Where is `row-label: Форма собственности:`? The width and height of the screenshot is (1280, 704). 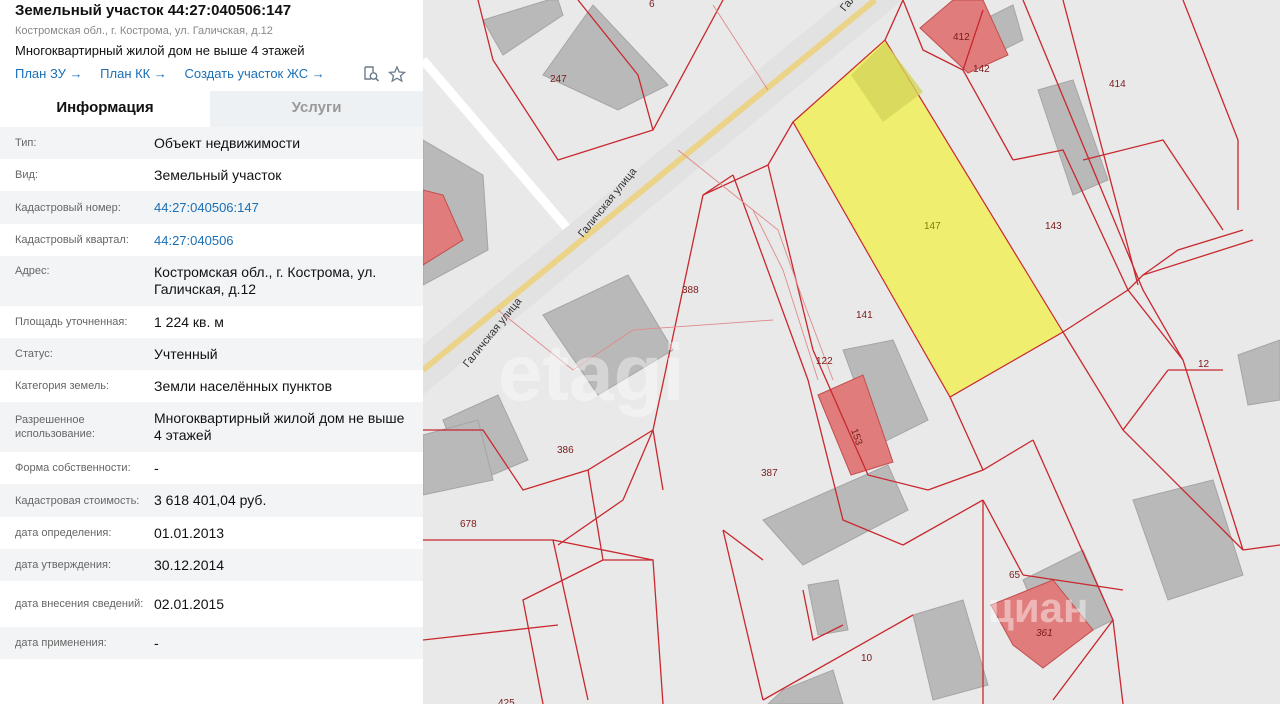
row-label: Форма собственности: is located at coordinates (73, 468).